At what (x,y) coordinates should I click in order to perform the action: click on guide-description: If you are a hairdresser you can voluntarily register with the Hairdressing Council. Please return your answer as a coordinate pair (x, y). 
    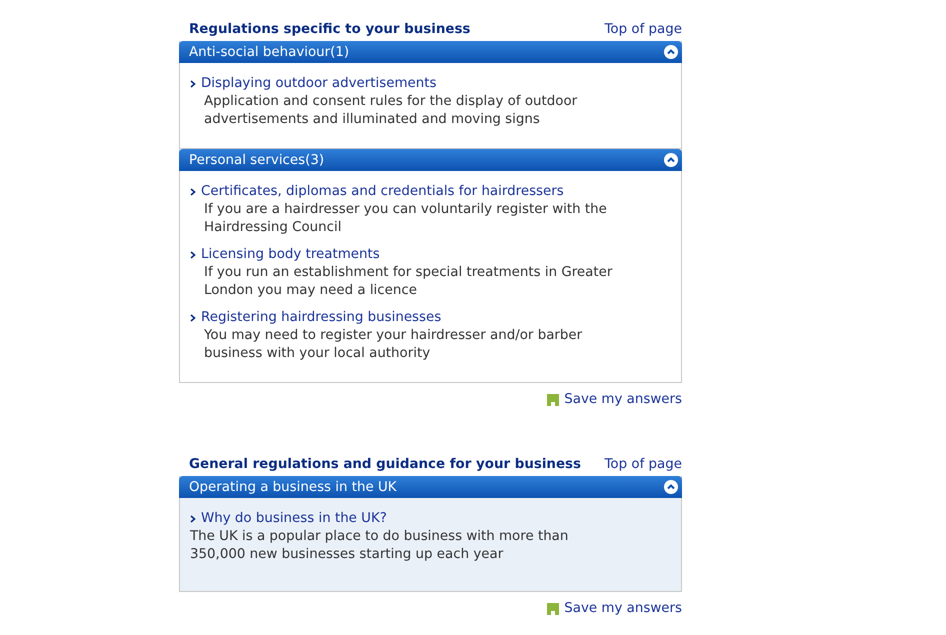
    Looking at the image, I should click on (405, 218).